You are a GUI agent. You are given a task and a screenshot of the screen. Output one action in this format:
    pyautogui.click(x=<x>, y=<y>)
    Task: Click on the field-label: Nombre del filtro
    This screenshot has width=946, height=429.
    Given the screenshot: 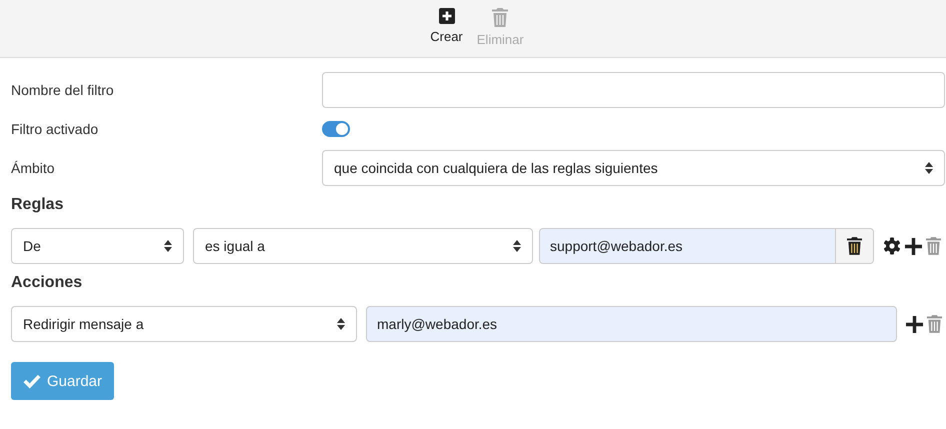 What is the action you would take?
    pyautogui.click(x=63, y=90)
    